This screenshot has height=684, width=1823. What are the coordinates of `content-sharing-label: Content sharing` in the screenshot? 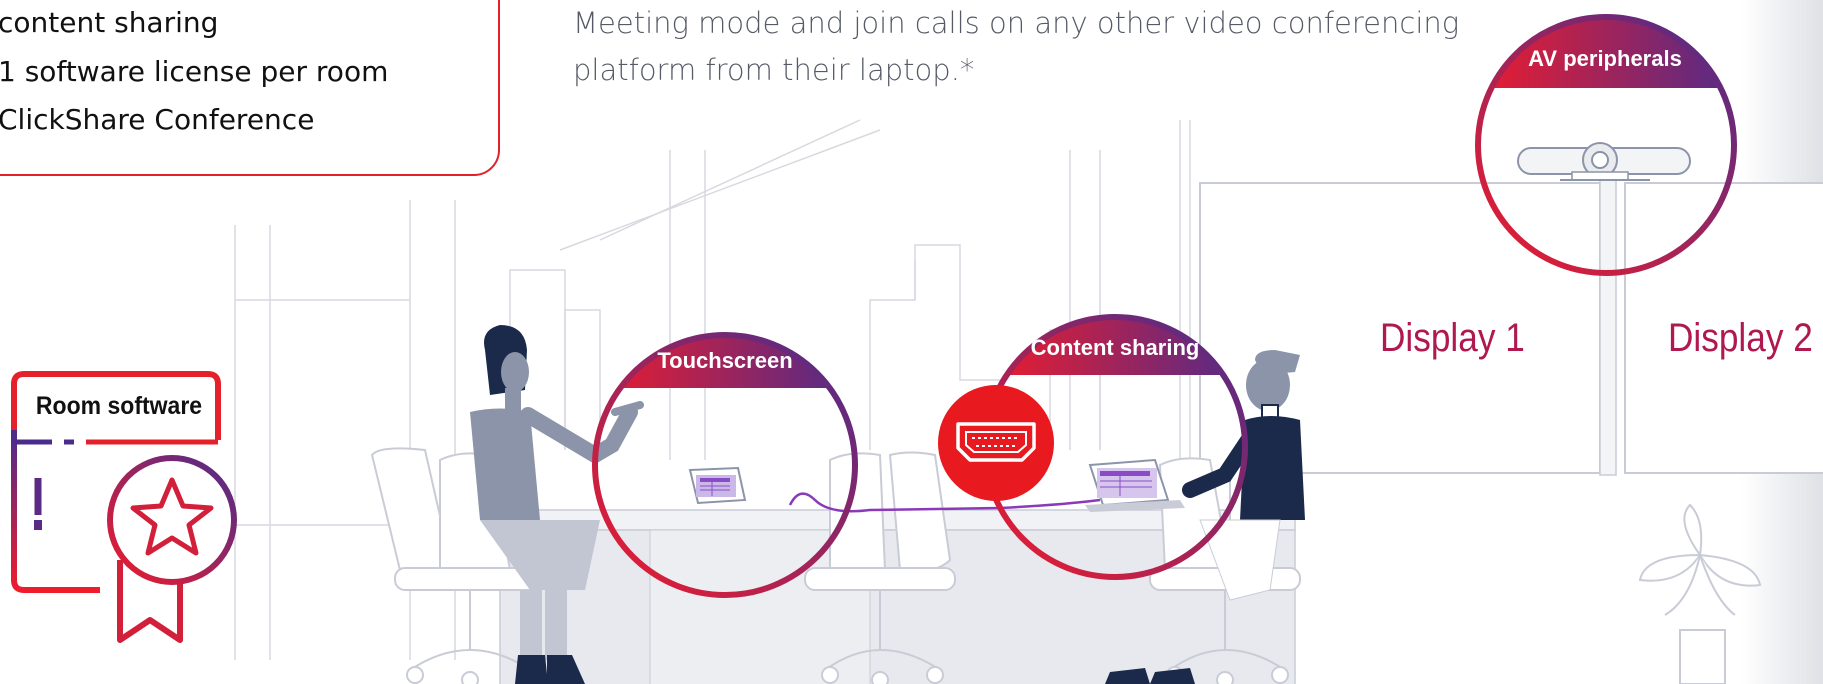 It's located at (1115, 347).